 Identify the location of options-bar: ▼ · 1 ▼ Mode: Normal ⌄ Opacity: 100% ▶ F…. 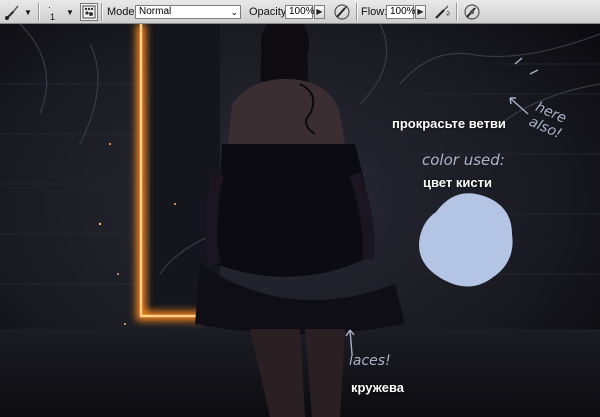
(300, 12).